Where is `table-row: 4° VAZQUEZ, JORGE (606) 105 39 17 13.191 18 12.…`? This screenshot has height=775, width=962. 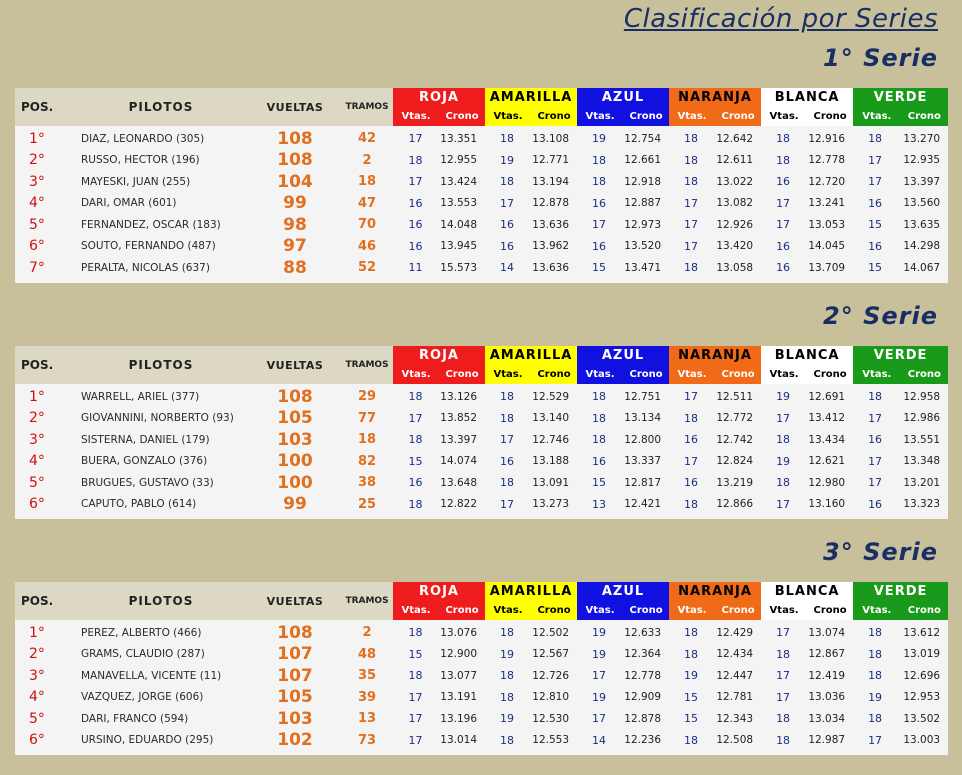
table-row: 4° VAZQUEZ, JORGE (606) 105 39 17 13.191 18 12.… is located at coordinates (481, 698).